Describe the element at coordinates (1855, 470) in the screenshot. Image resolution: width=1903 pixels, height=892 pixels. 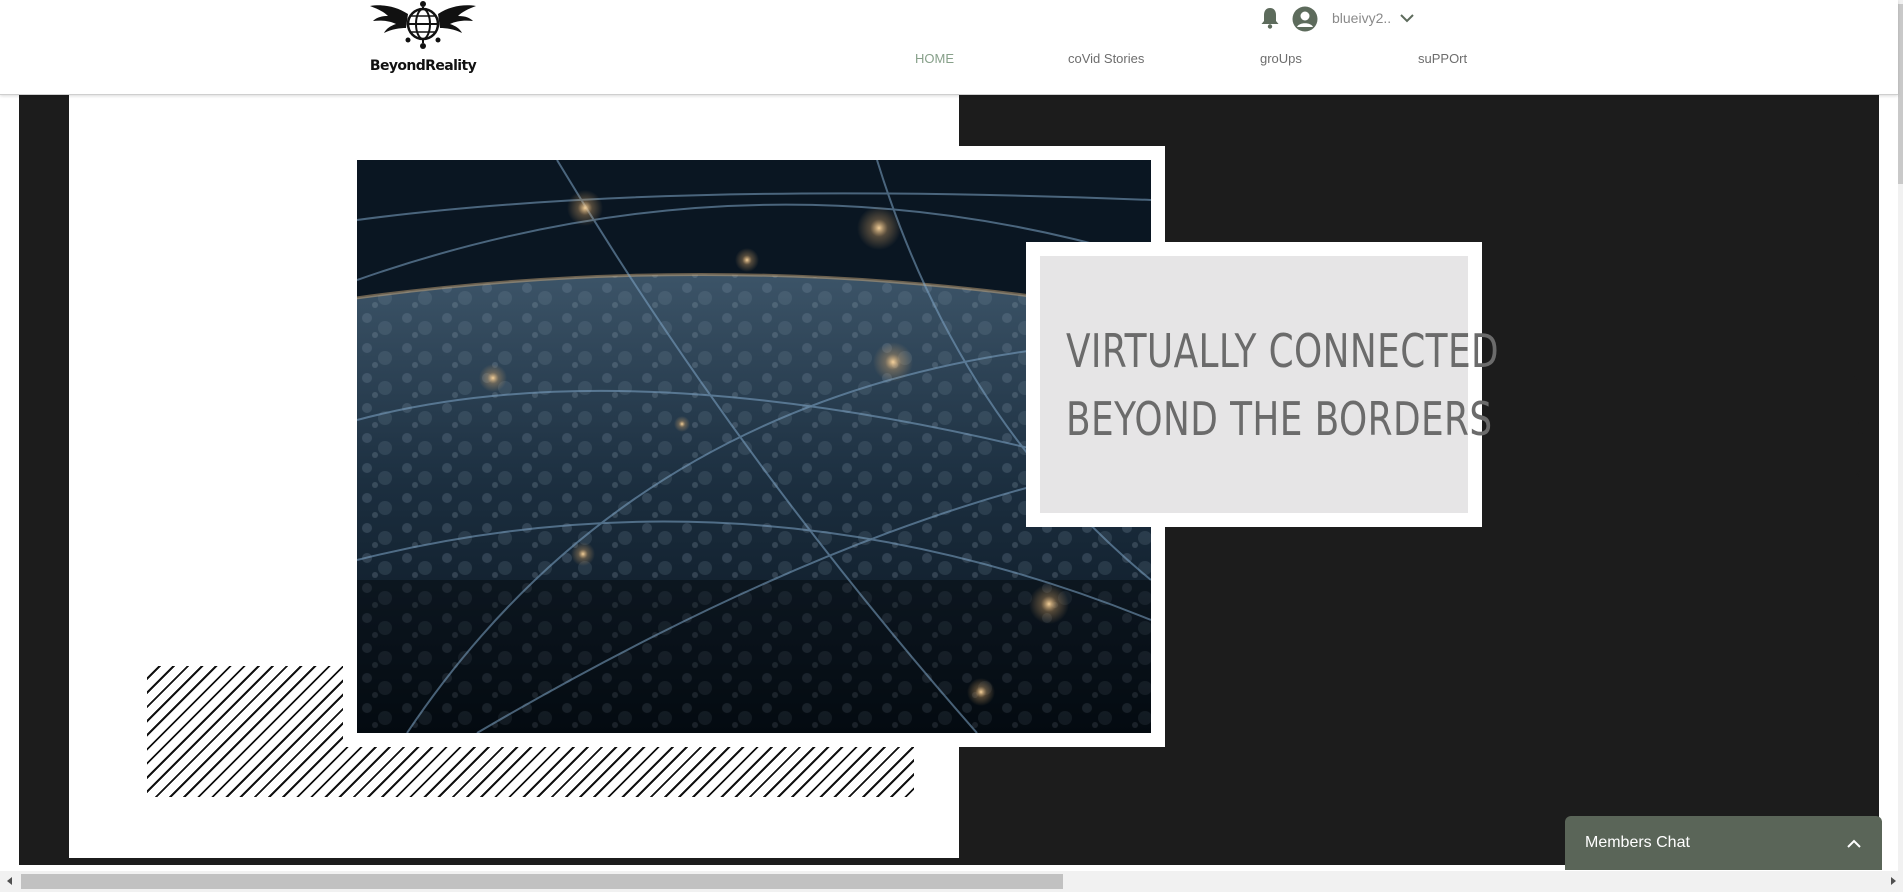
I see `yelp-icon` at that location.